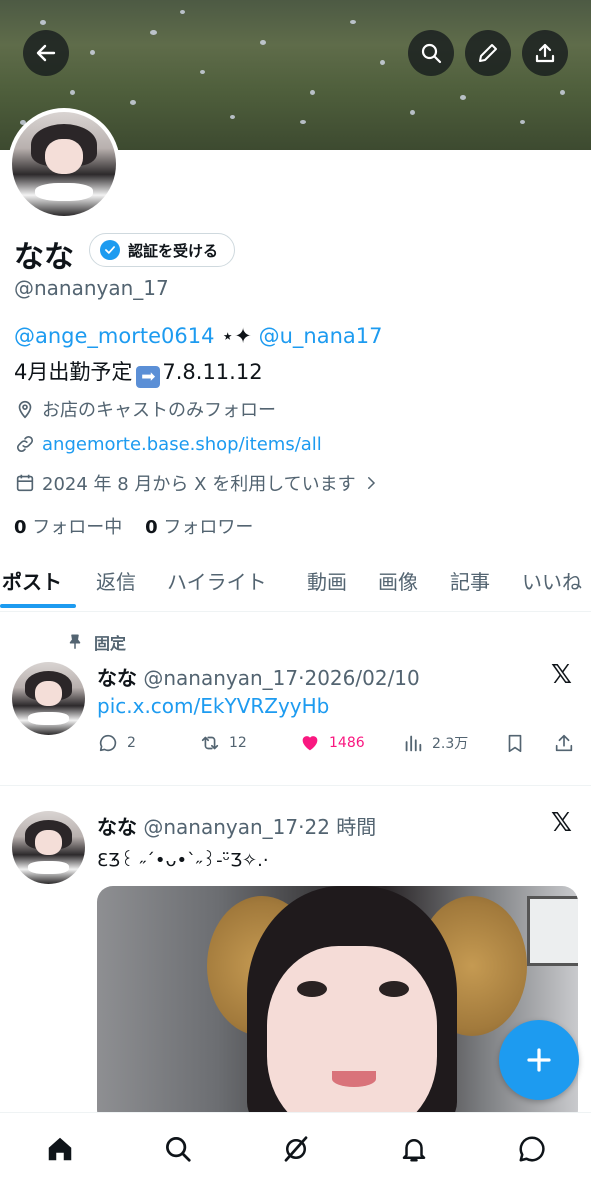 This screenshot has width=591, height=1199. I want to click on followers-link: 0 フォロワー, so click(199, 527).